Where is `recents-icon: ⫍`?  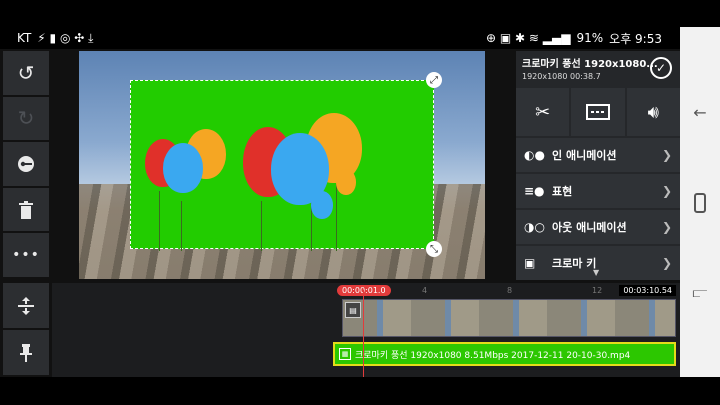 recents-icon: ⫍ is located at coordinates (700, 293).